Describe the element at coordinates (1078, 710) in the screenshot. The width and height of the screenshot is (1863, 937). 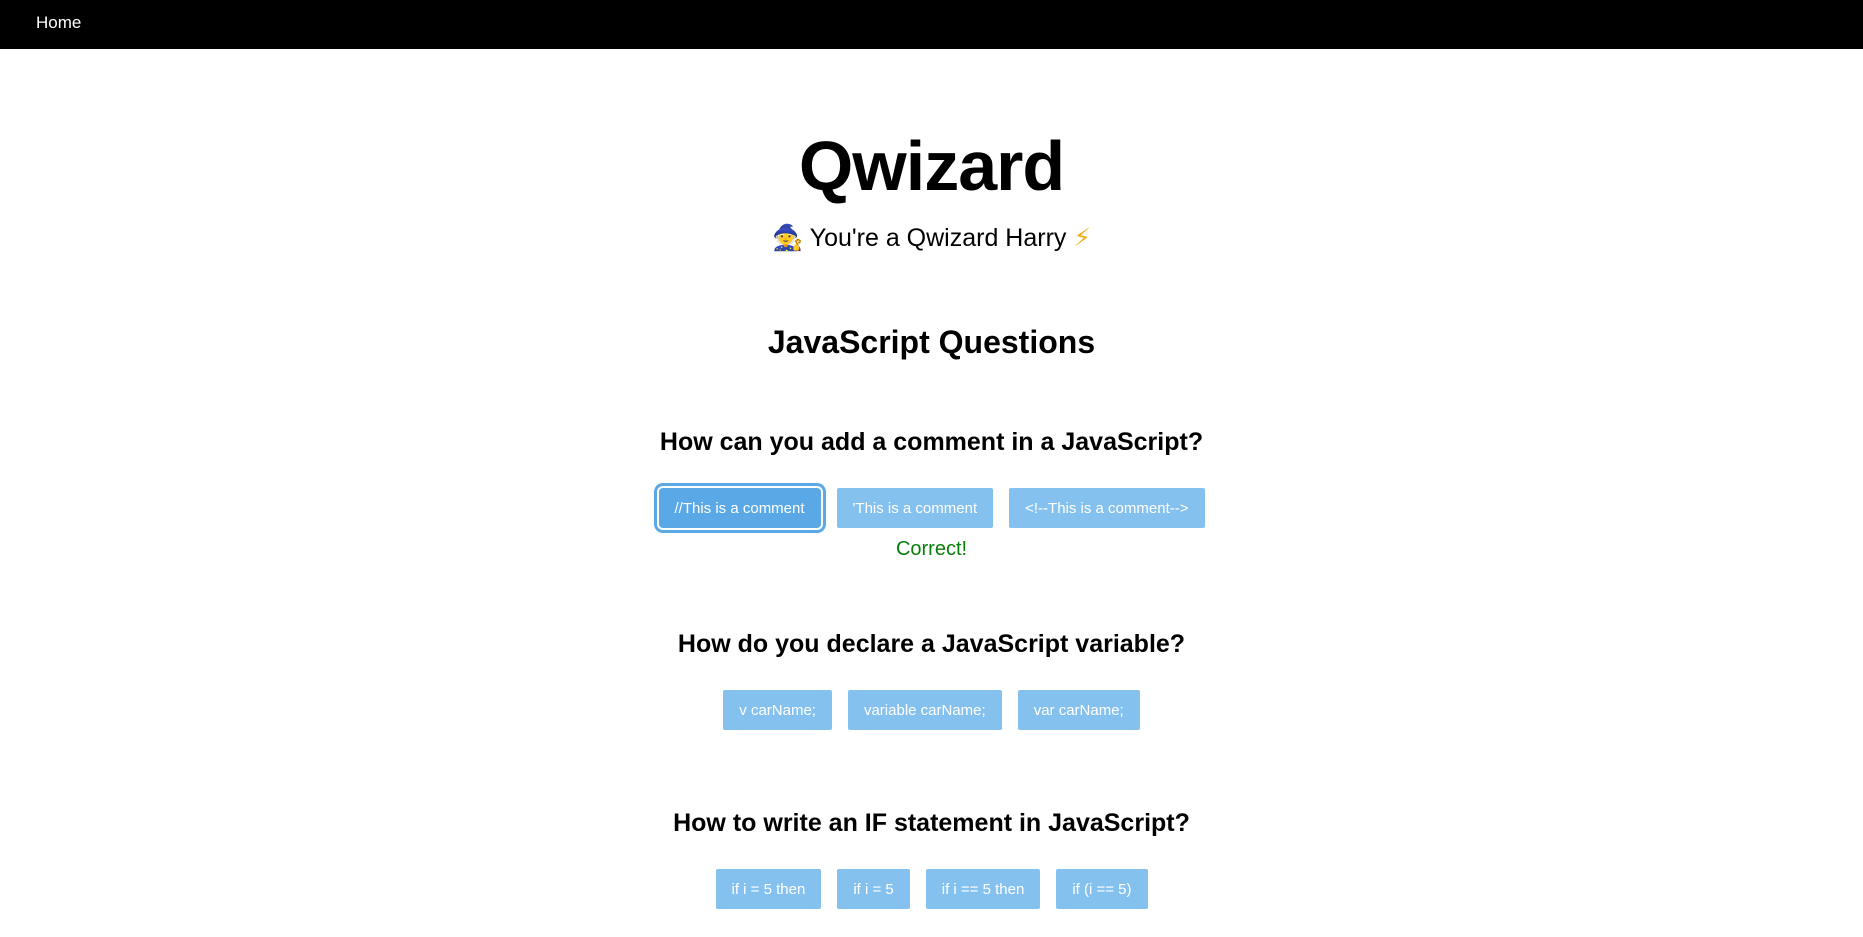
I see `answer-button: var carName;` at that location.